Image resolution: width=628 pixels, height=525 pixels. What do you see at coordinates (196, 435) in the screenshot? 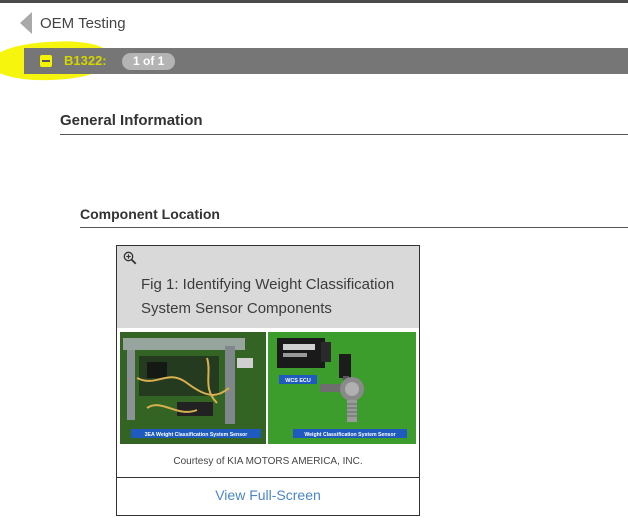
I see `left-photo-label: 3EA Weight Classification System Sensor` at bounding box center [196, 435].